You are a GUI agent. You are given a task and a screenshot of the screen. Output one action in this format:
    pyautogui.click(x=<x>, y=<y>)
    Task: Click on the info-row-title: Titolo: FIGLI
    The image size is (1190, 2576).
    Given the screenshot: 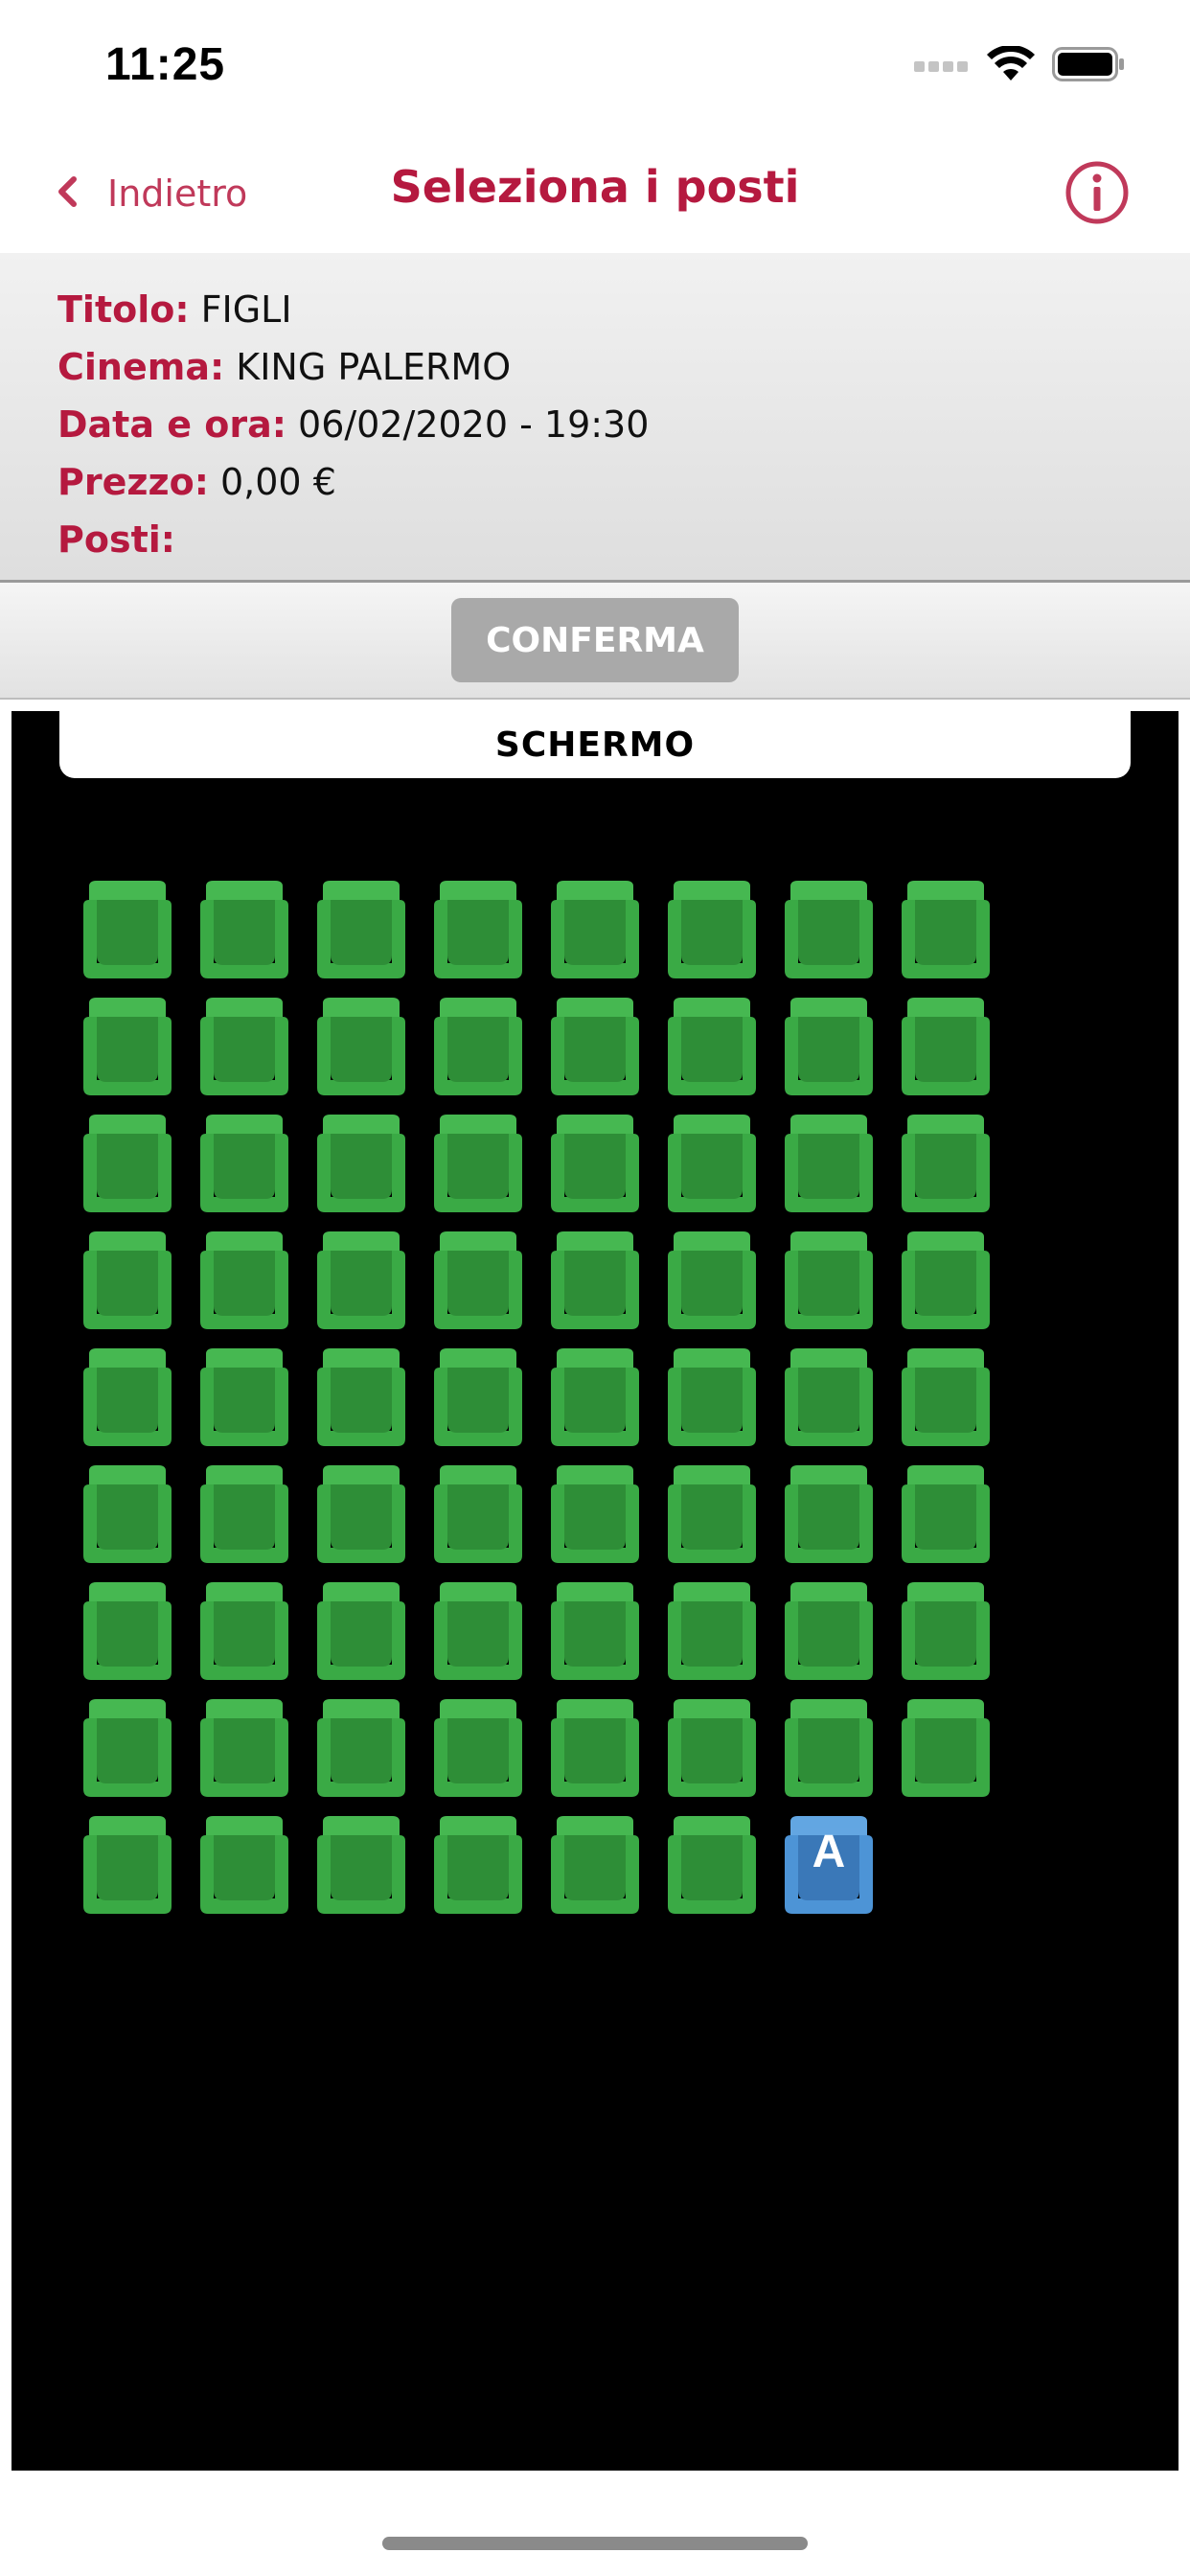 What is the action you would take?
    pyautogui.click(x=175, y=310)
    